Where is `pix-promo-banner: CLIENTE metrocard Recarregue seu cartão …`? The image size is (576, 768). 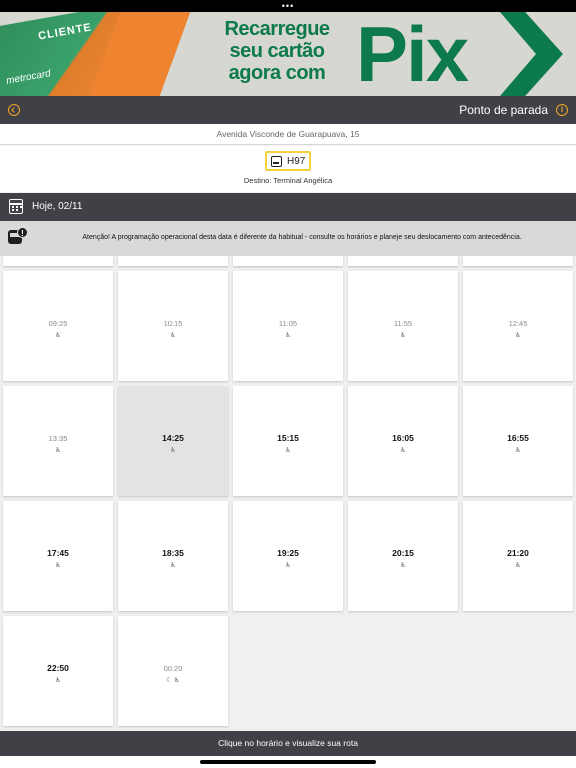 pix-promo-banner: CLIENTE metrocard Recarregue seu cartão … is located at coordinates (288, 54).